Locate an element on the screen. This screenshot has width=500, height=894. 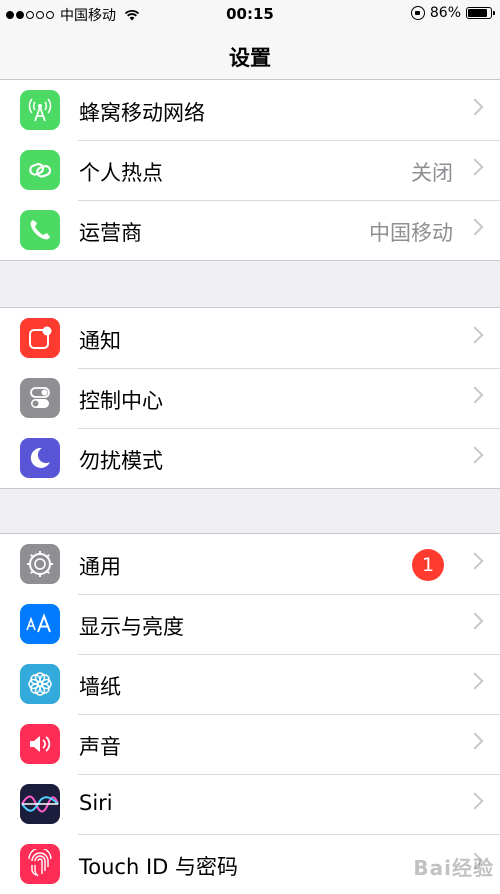
row-control-center: 控制中心 is located at coordinates (250, 398).